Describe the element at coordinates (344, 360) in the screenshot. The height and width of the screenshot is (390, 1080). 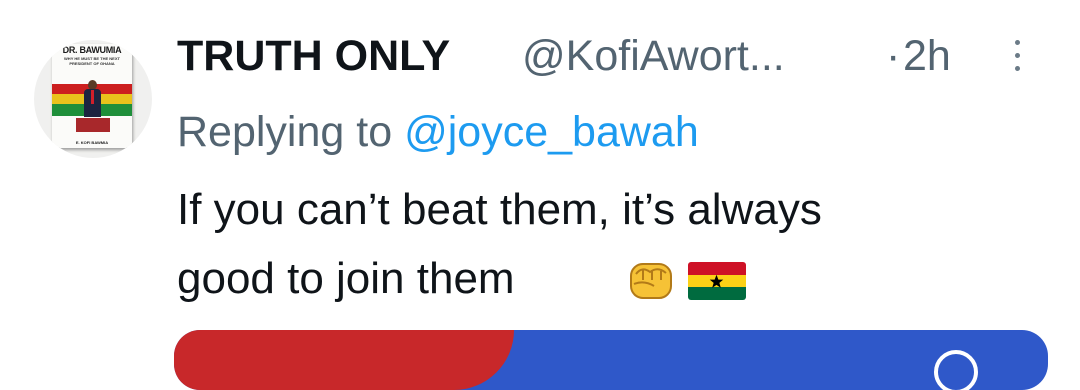
I see `card-red-shape` at that location.